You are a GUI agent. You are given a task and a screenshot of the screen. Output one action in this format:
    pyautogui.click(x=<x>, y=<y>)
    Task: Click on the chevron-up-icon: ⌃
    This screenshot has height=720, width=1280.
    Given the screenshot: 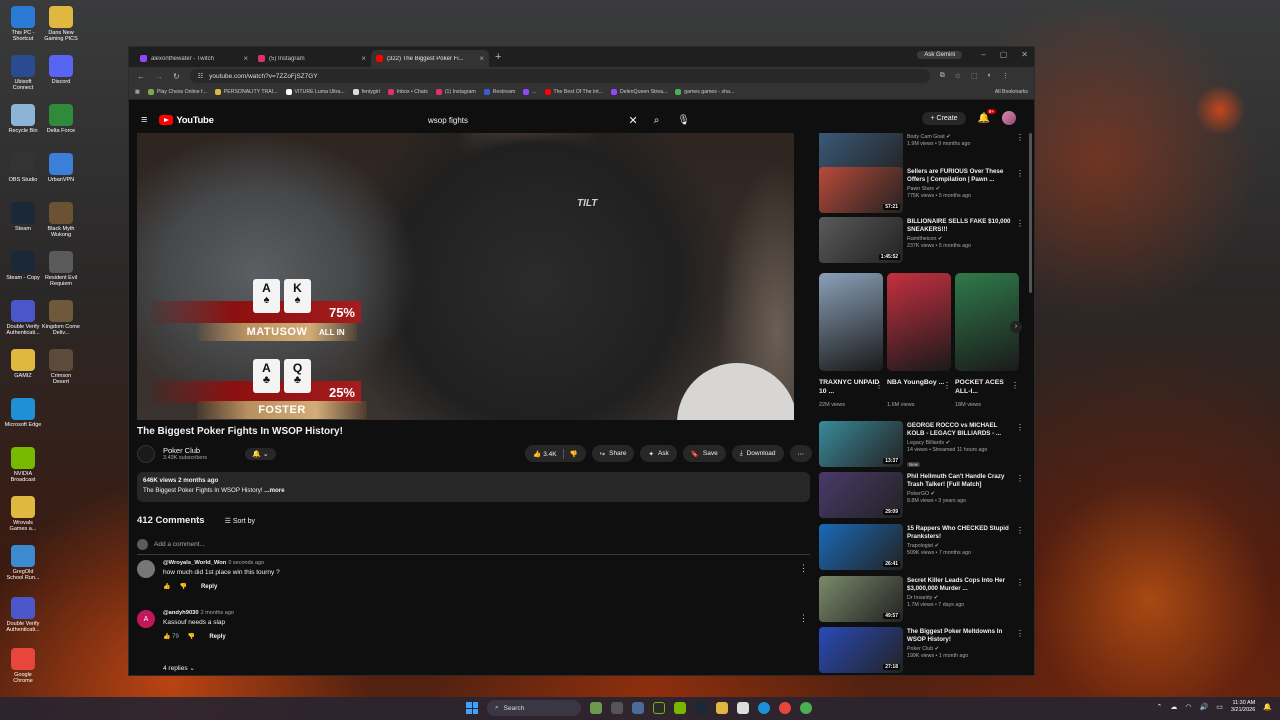 What is the action you would take?
    pyautogui.click(x=1159, y=707)
    